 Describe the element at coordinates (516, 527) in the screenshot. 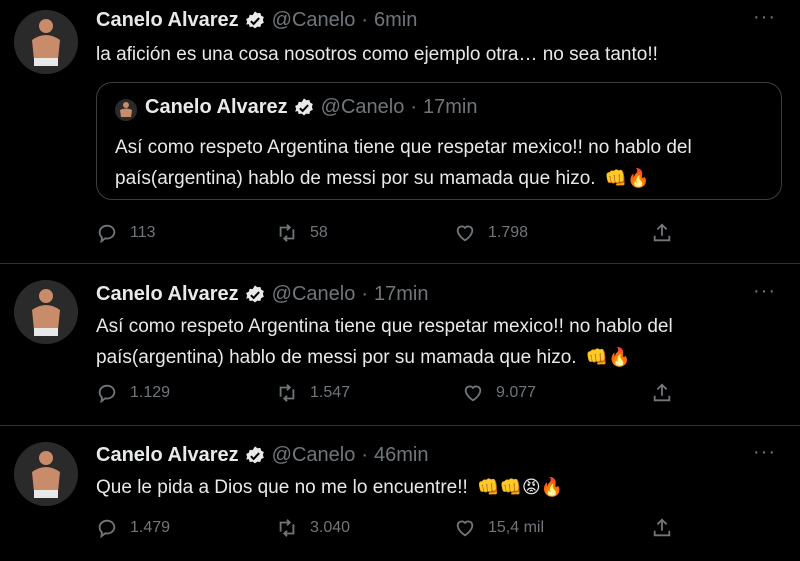

I see `like-count: 15,4 mil` at that location.